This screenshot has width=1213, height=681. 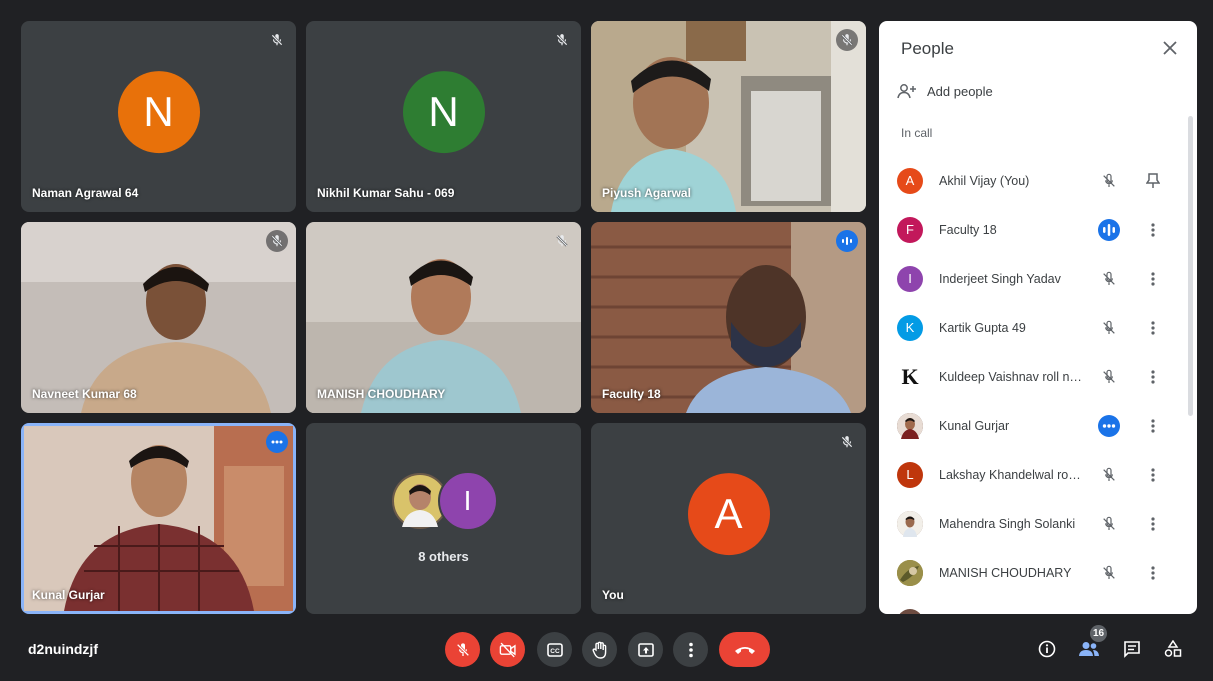 I want to click on close-icon, so click(x=1170, y=48).